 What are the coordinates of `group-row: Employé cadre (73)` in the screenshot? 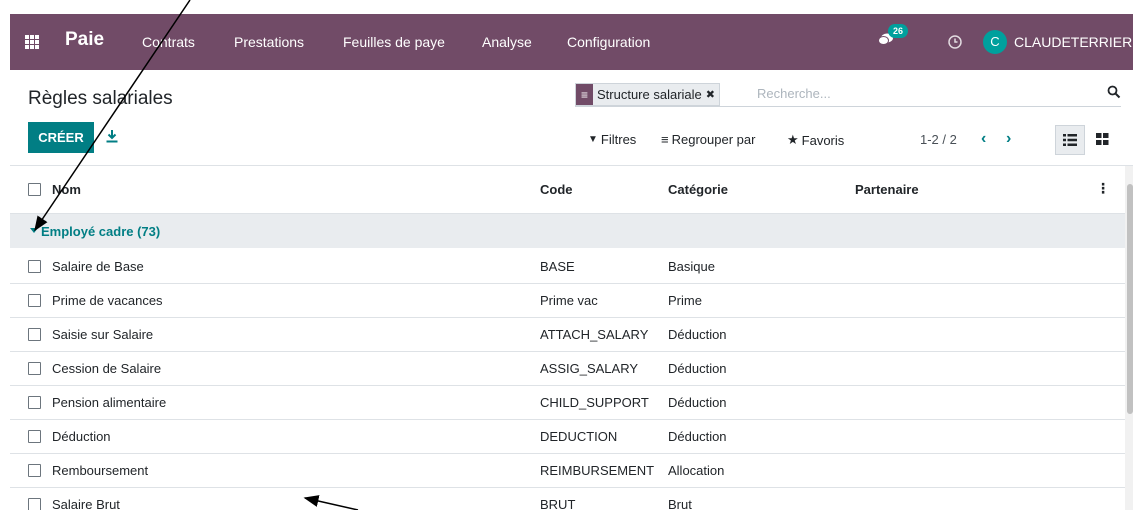 It's located at (567, 231).